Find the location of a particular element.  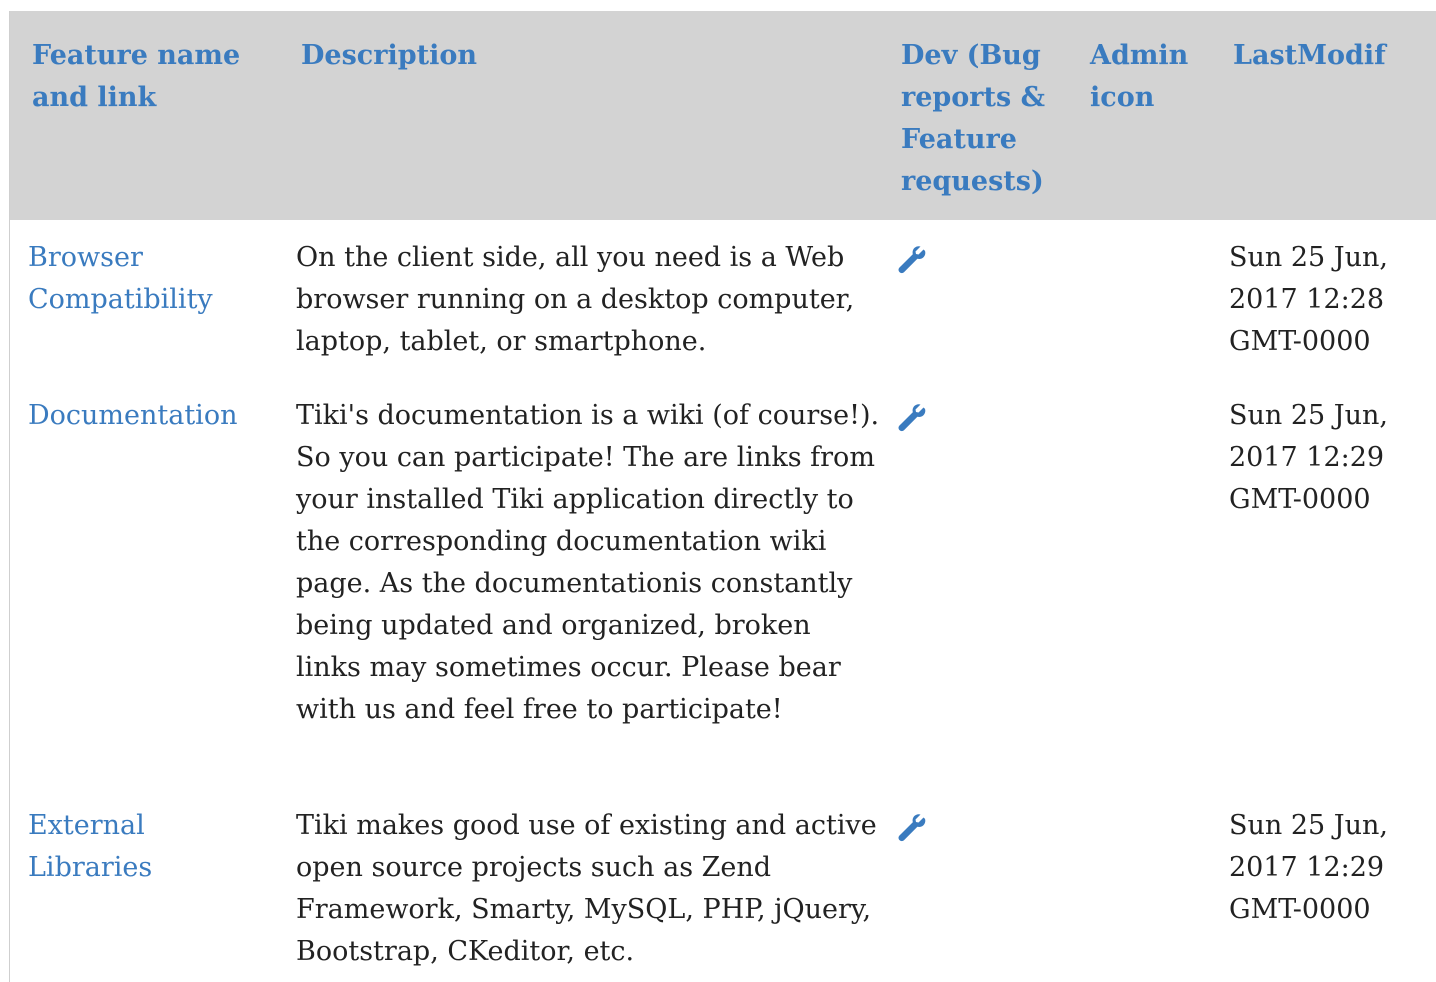

column-header-admin-icon: Admin icon is located at coordinates (1147, 77).